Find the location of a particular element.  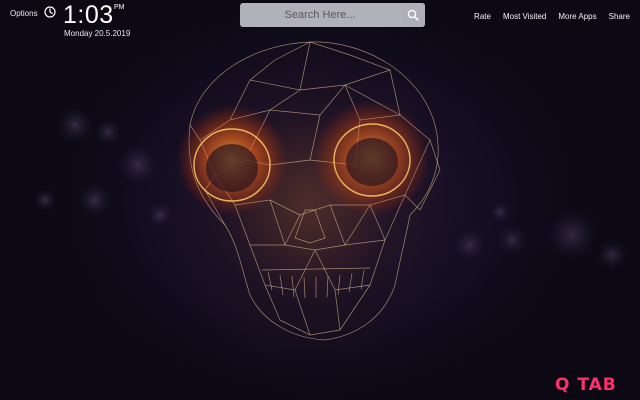

clock-date: Monday 20.5.2019 is located at coordinates (97, 33).